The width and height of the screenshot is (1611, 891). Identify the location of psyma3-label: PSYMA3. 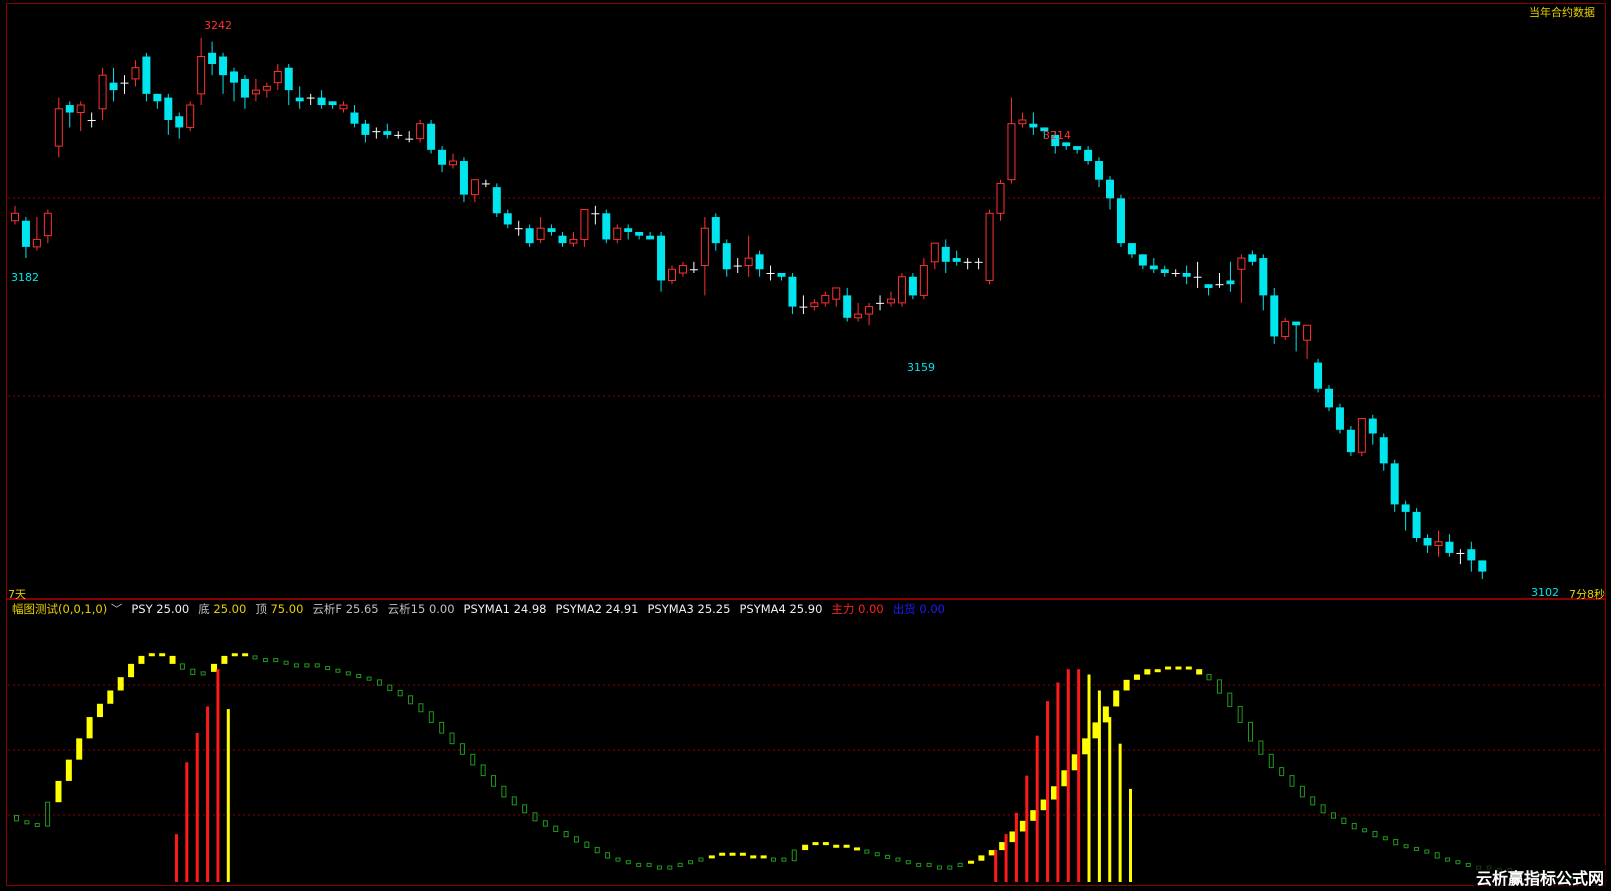
(670, 609).